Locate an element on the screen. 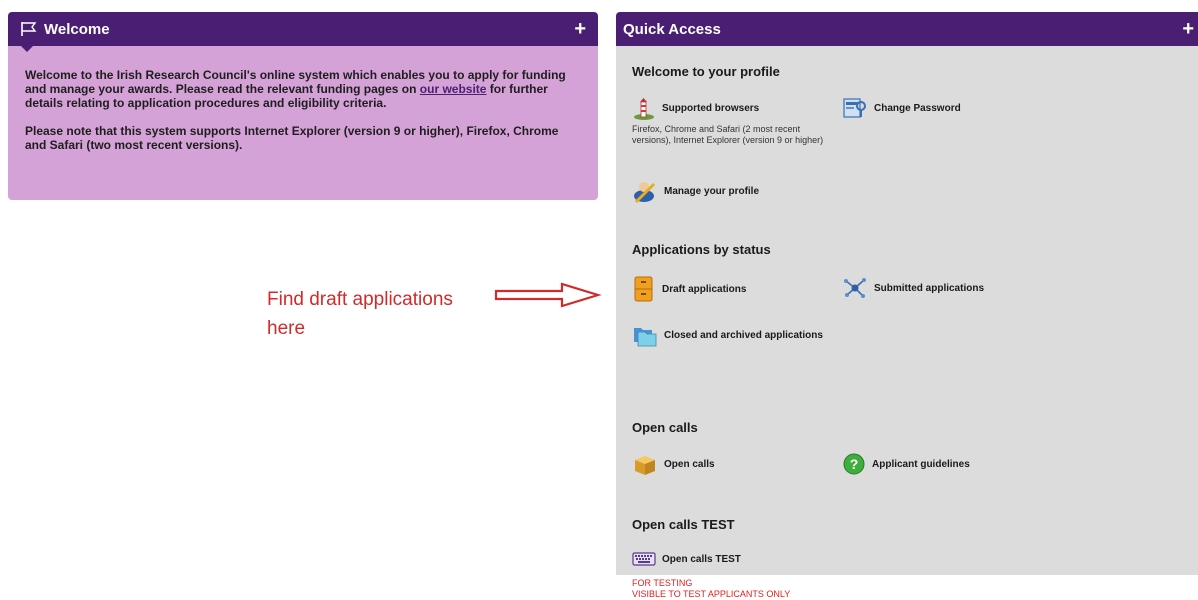 The height and width of the screenshot is (600, 1198). draft-applications-link: Draft applications is located at coordinates (689, 289).